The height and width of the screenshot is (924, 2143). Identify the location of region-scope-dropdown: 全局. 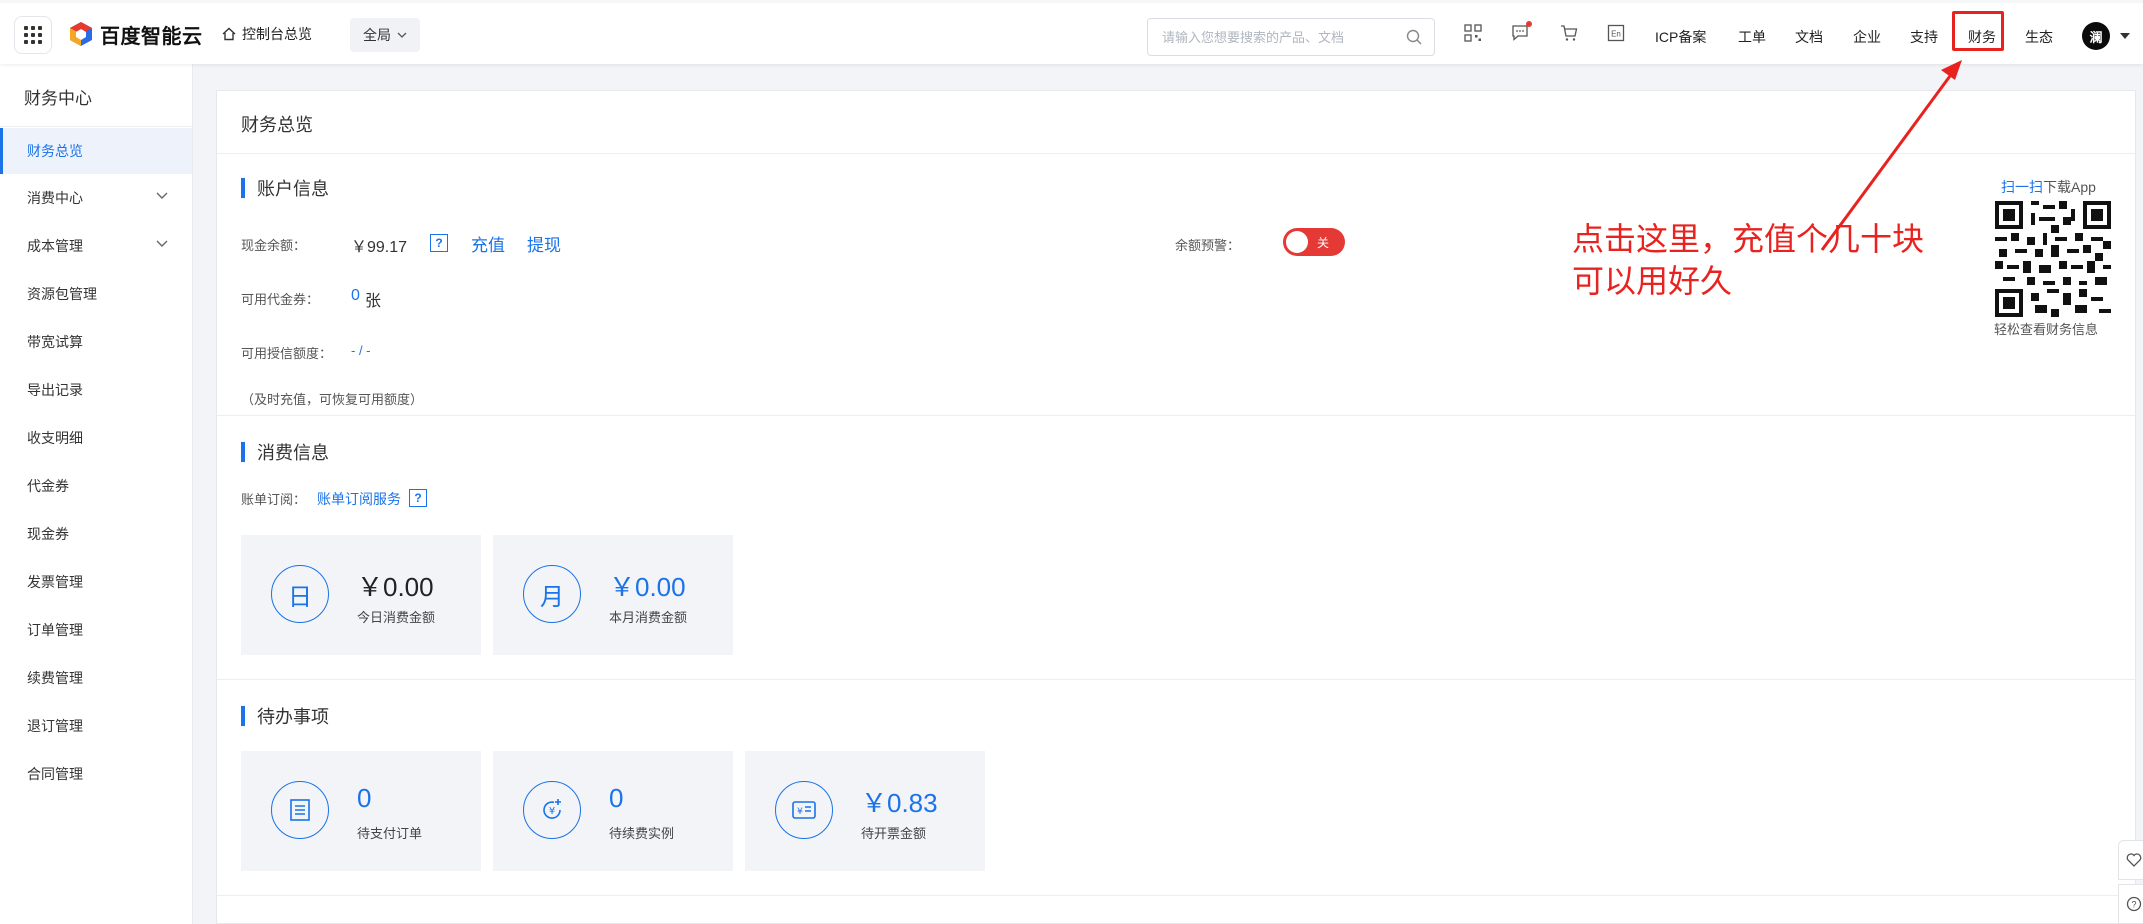
(385, 35).